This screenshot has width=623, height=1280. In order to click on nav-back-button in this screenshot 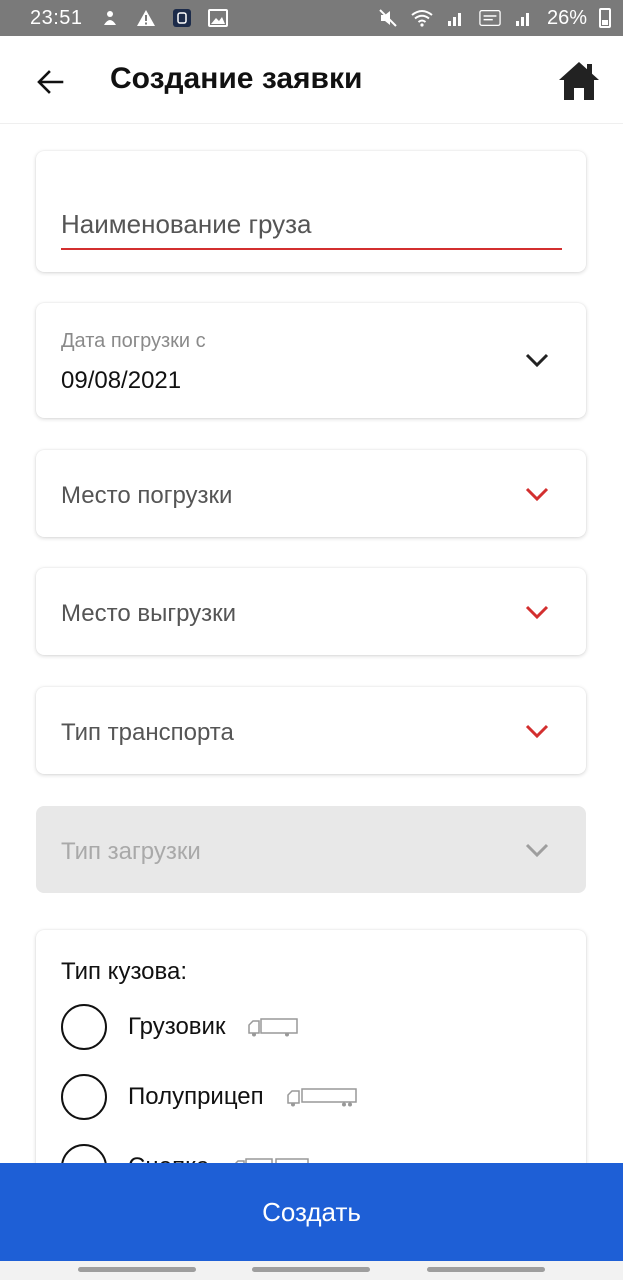, I will do `click(486, 1269)`.